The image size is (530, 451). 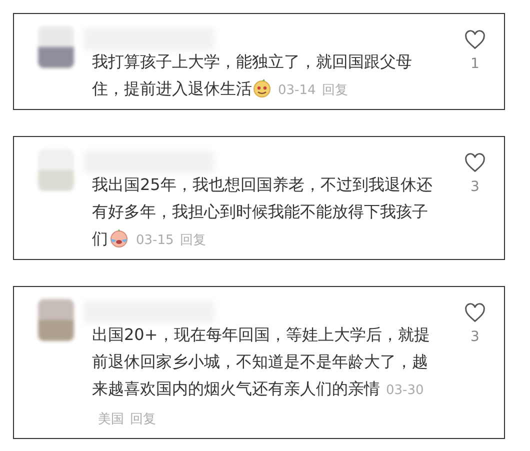 What do you see at coordinates (263, 212) in the screenshot?
I see `comment-text: 我出国25年，我也想回国养老，不过到我退休还有好多年，我担心到时候我能不能放得下我孩子们 03-15 回复` at bounding box center [263, 212].